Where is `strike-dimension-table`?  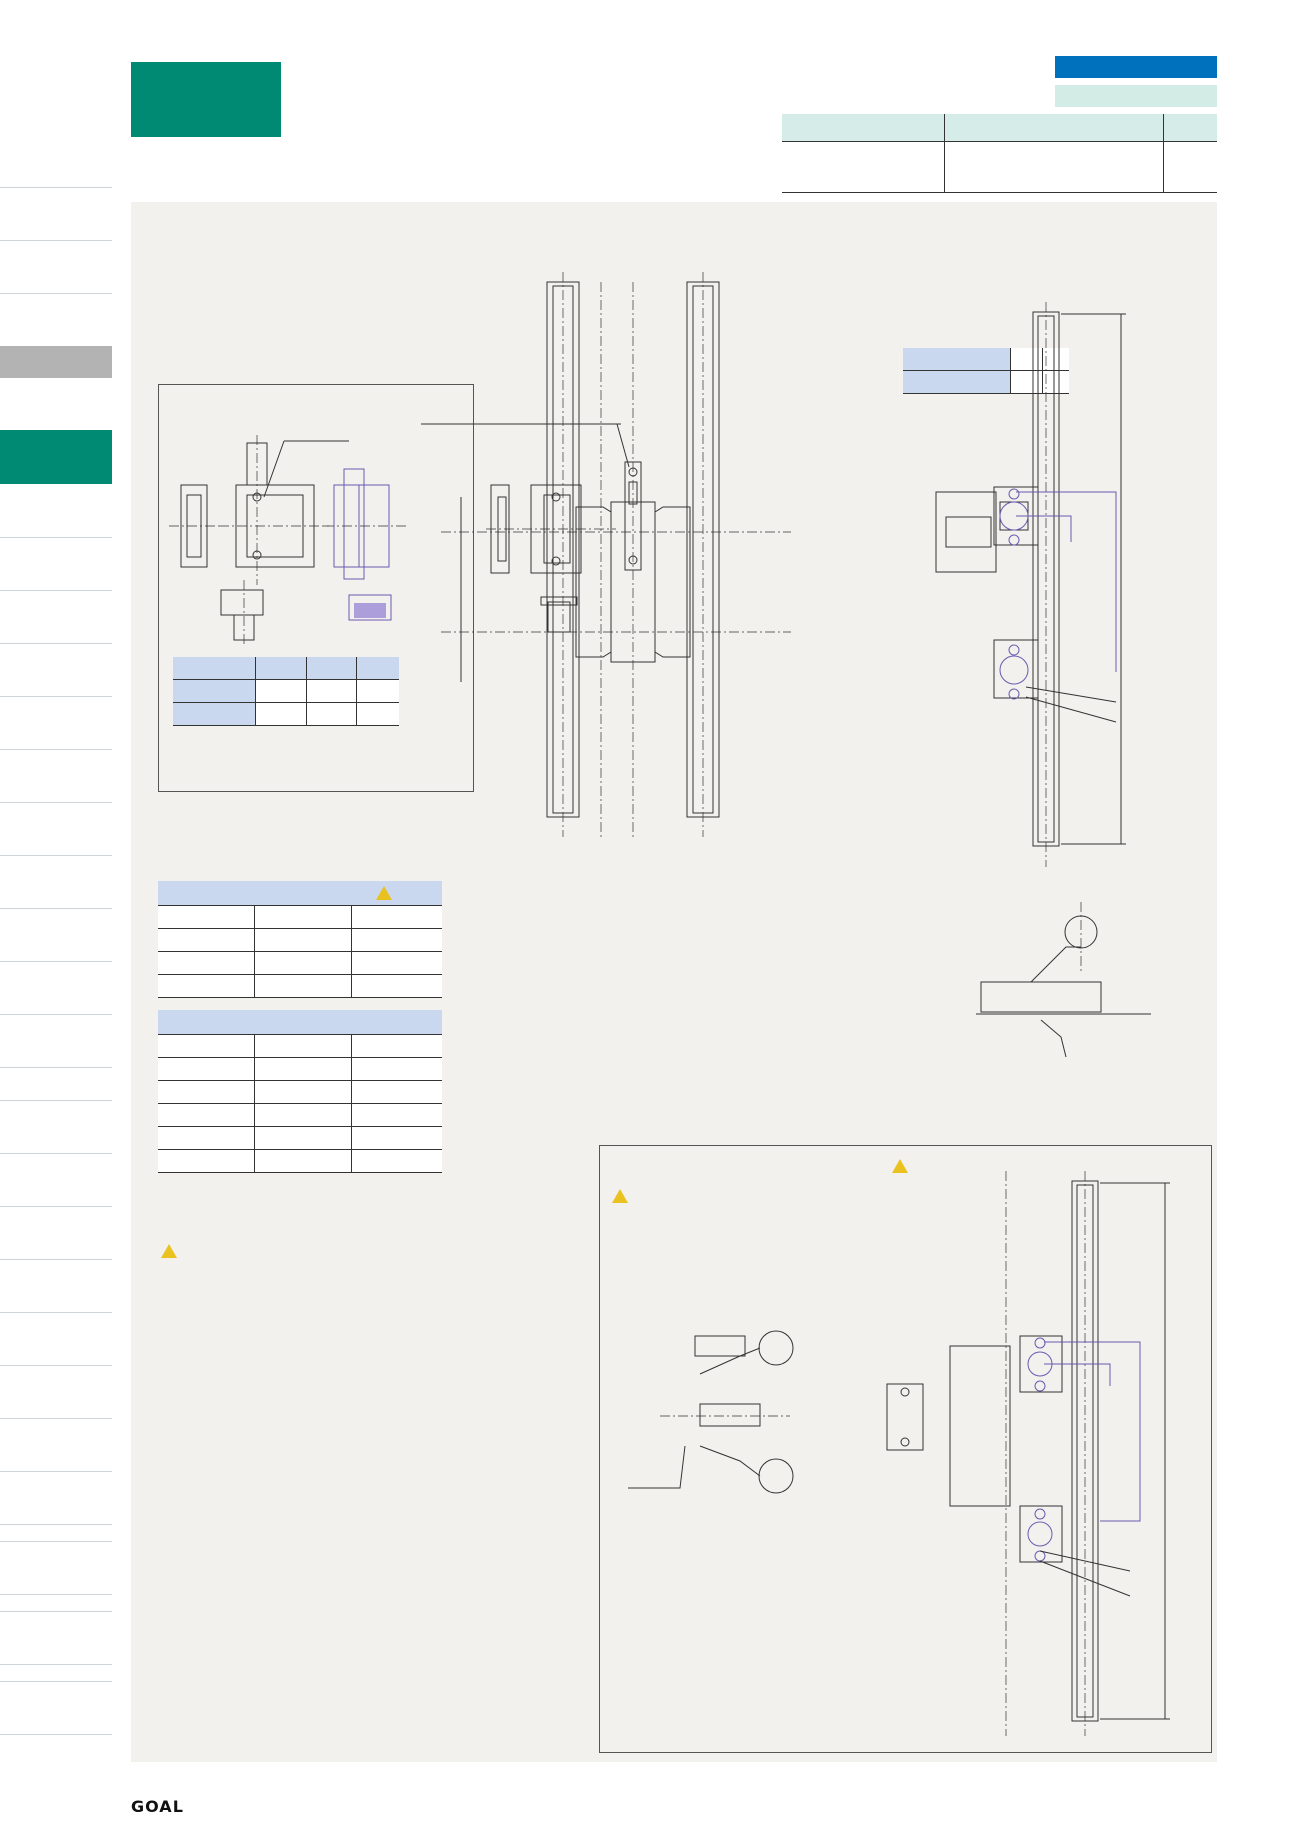
strike-dimension-table is located at coordinates (286, 691).